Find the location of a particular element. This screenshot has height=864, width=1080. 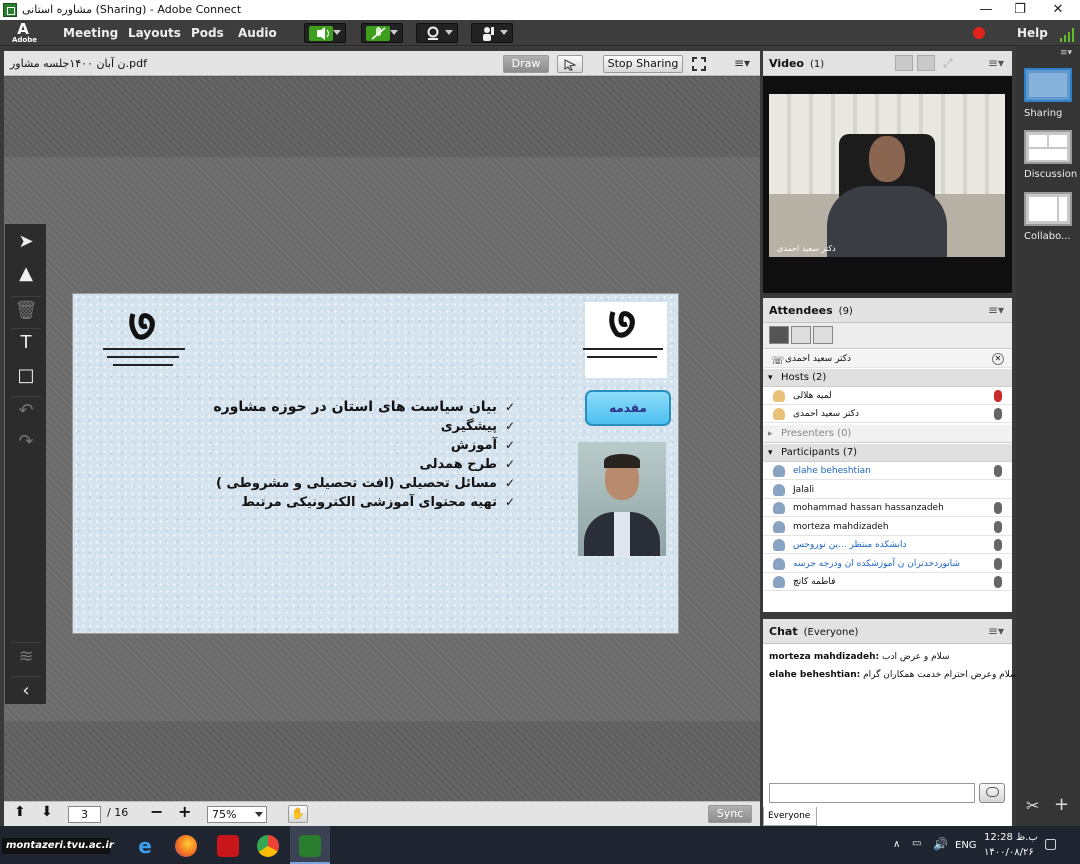

close-button: ✕ is located at coordinates (1058, 10).